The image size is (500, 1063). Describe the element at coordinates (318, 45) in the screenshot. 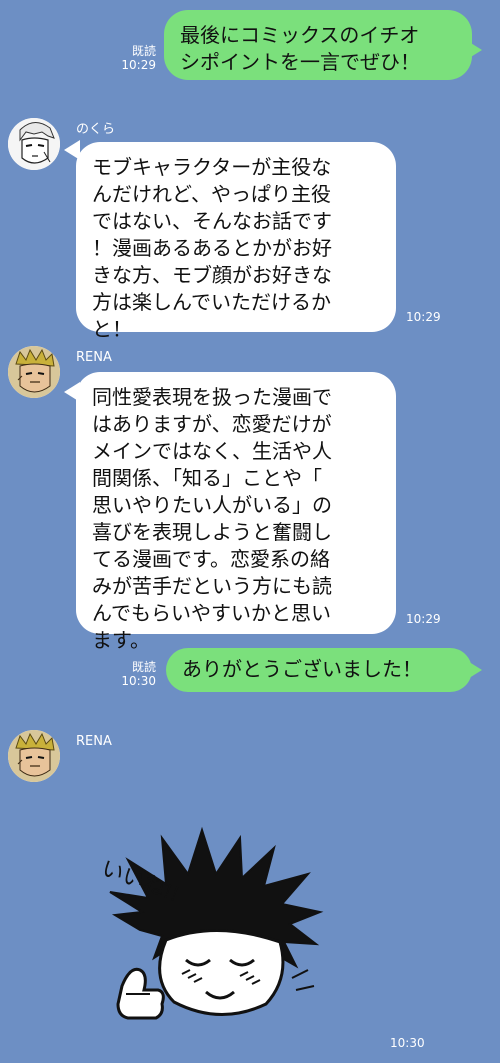

I see `message-bubble: 最後にコミックスのイチオ シポイントを一言でぜひ！` at that location.